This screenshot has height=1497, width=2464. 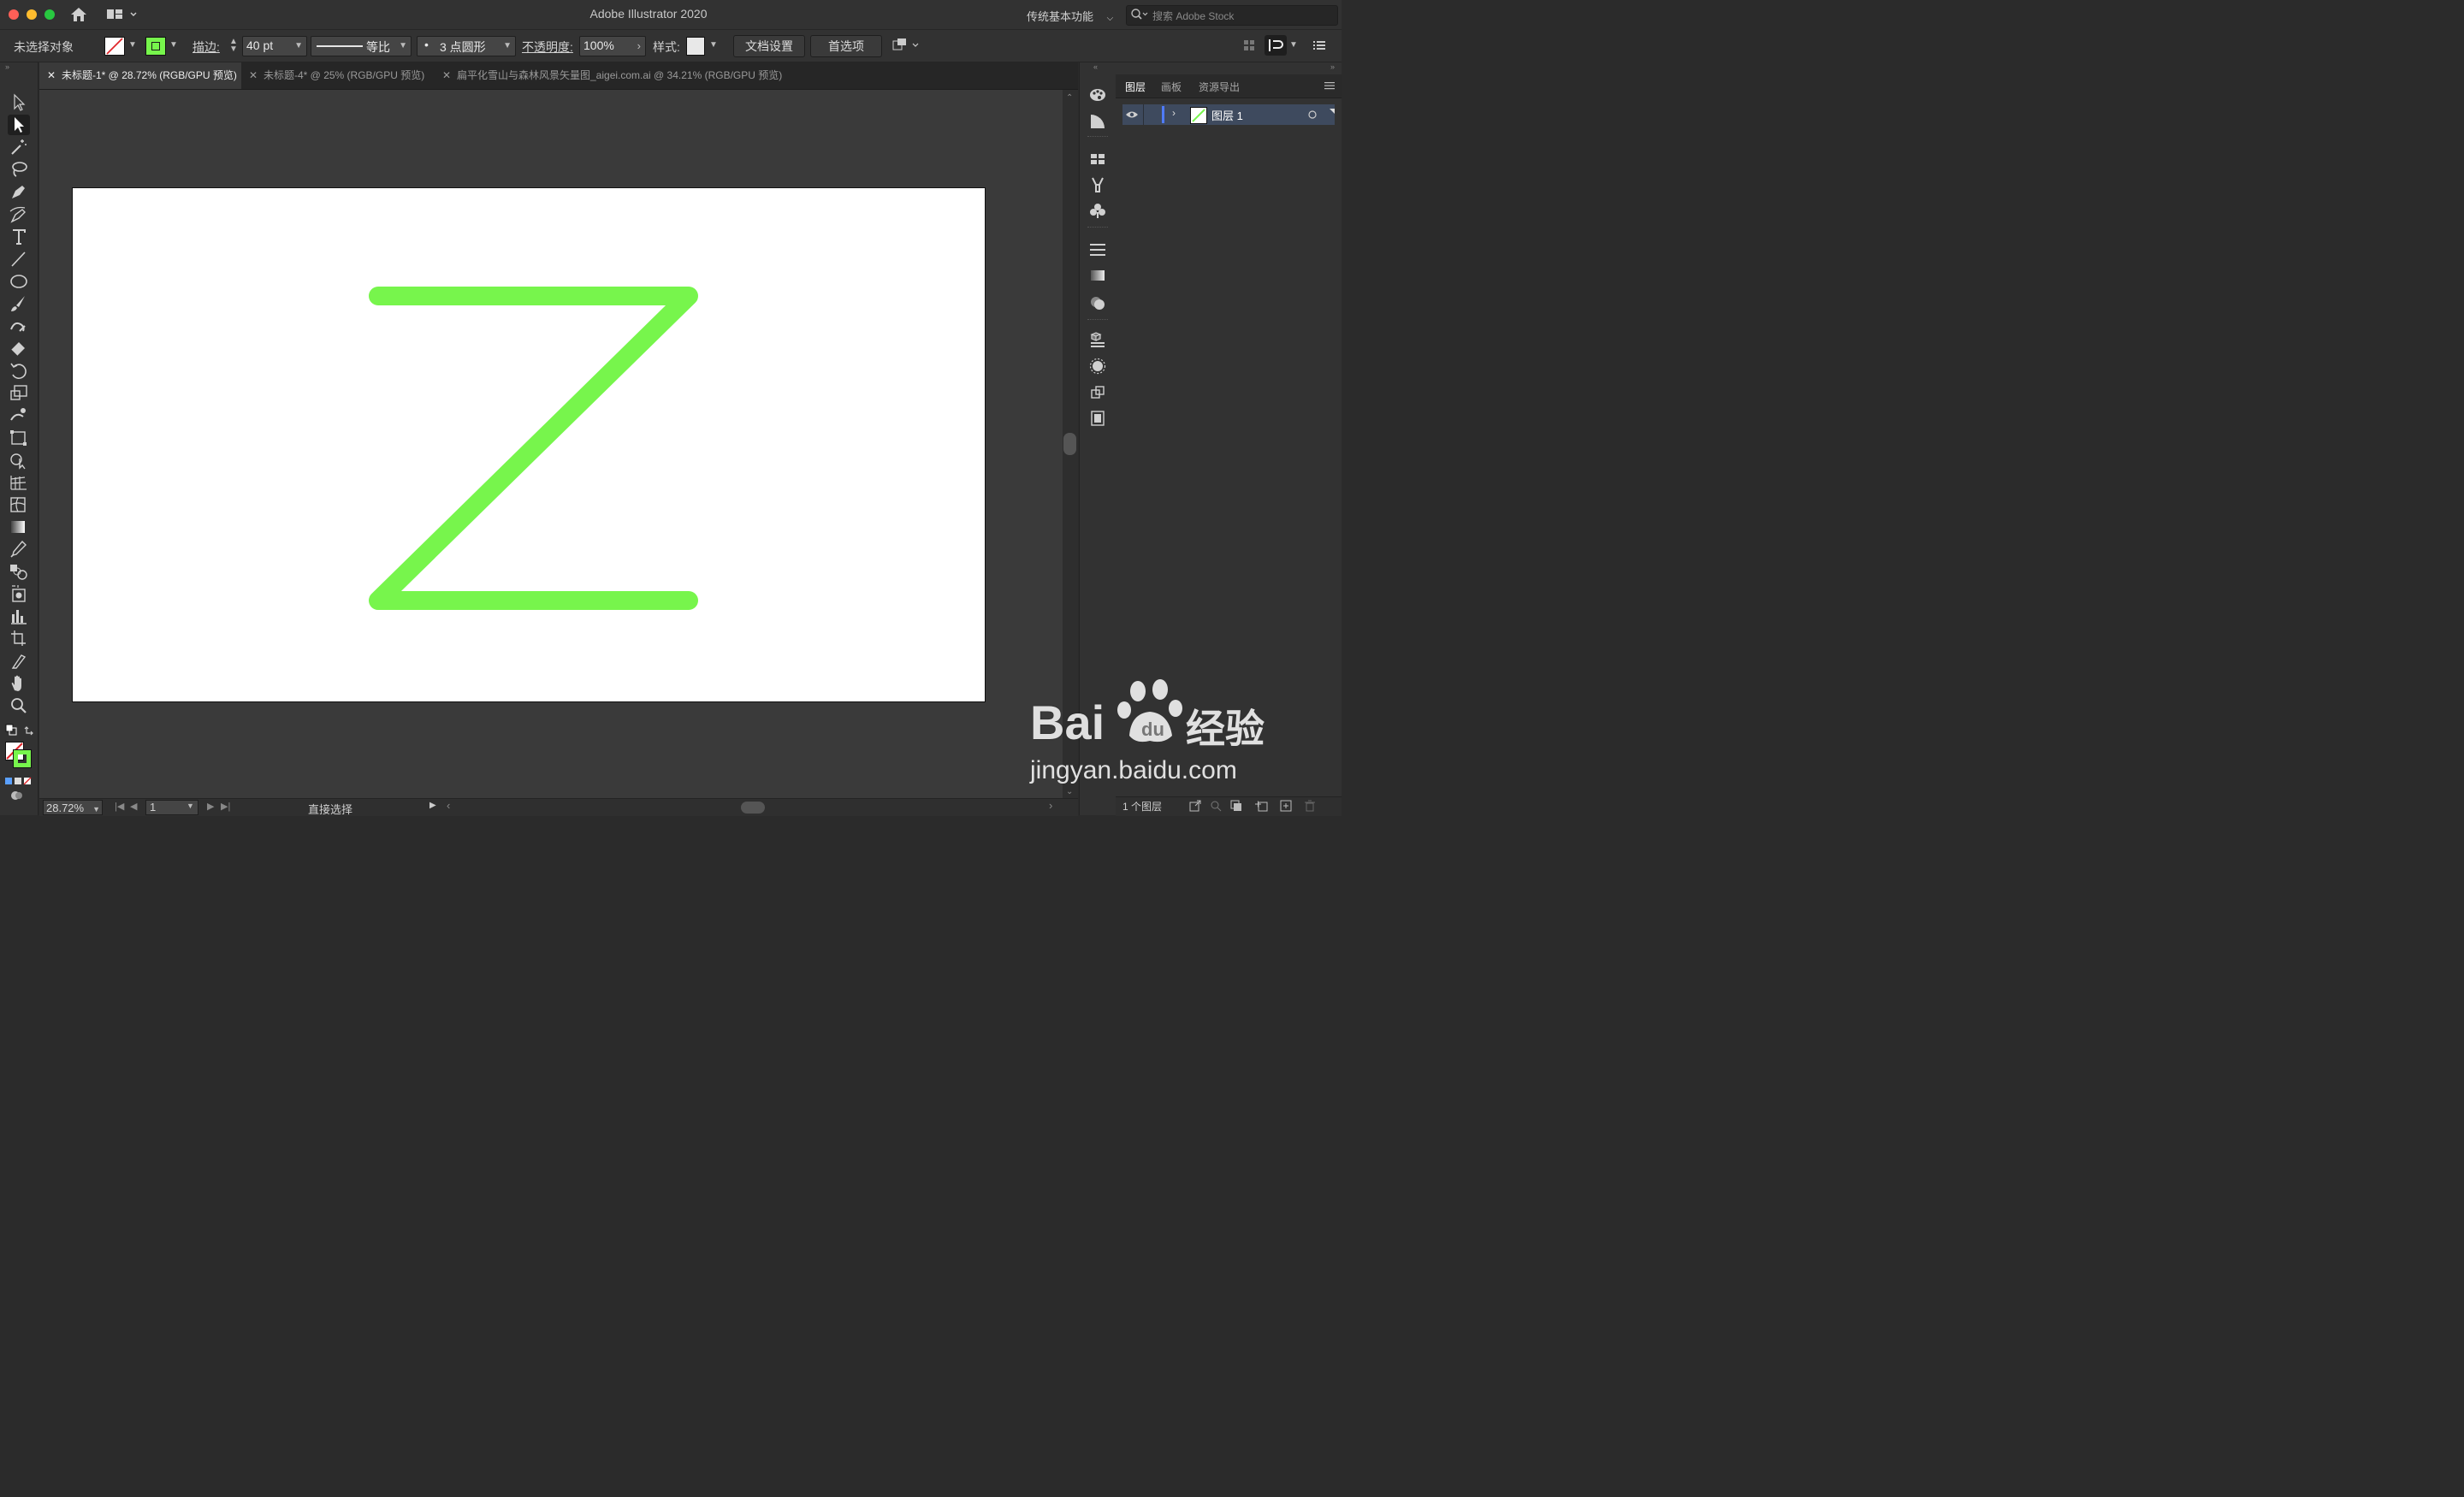 I want to click on scroll-down-icon: ⌄, so click(x=1069, y=791).